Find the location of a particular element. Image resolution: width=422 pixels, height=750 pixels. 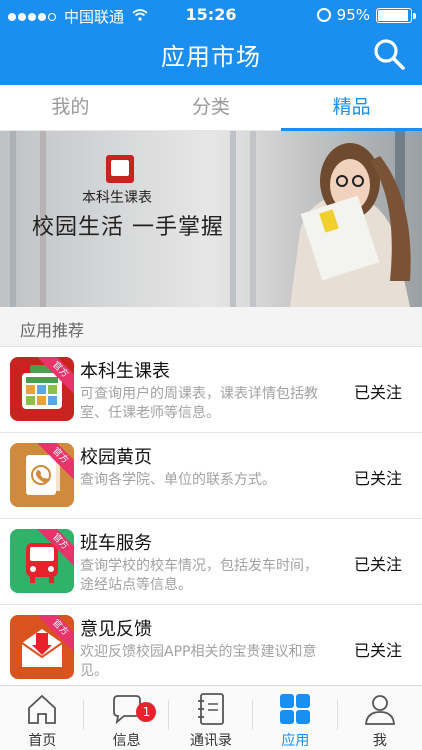

bus-app-icon: 官方 is located at coordinates (42, 561).